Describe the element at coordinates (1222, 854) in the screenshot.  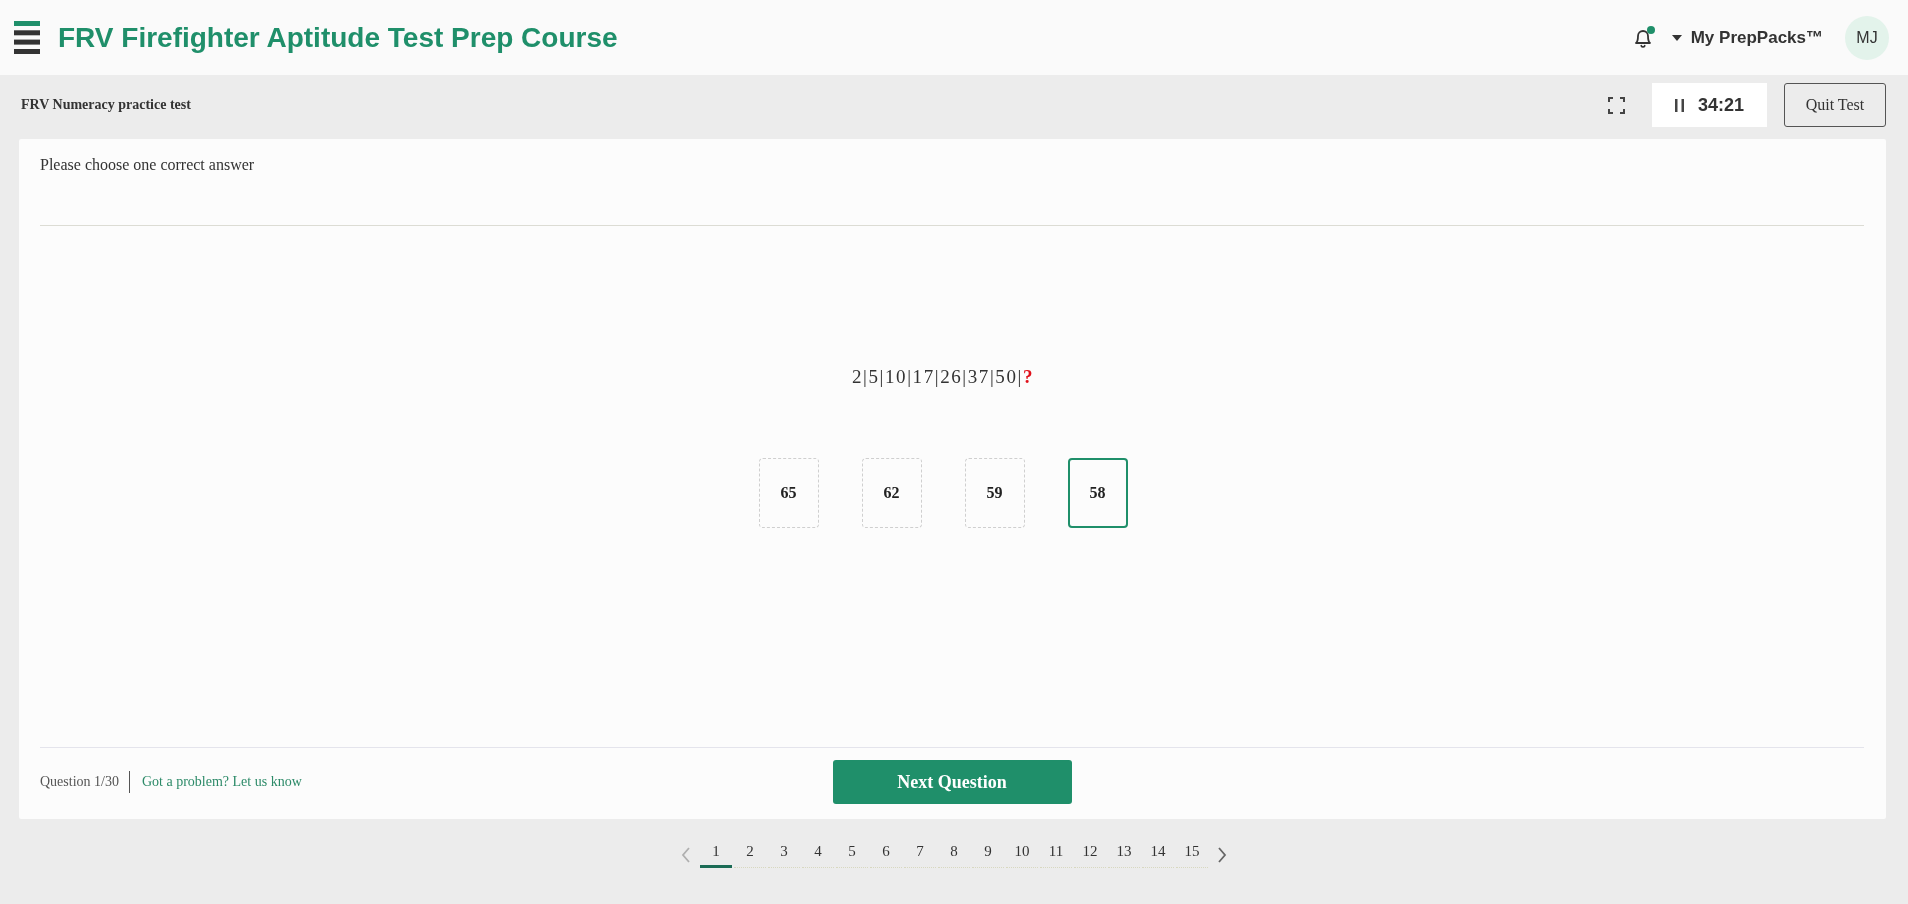
I see `next-page-icon` at that location.